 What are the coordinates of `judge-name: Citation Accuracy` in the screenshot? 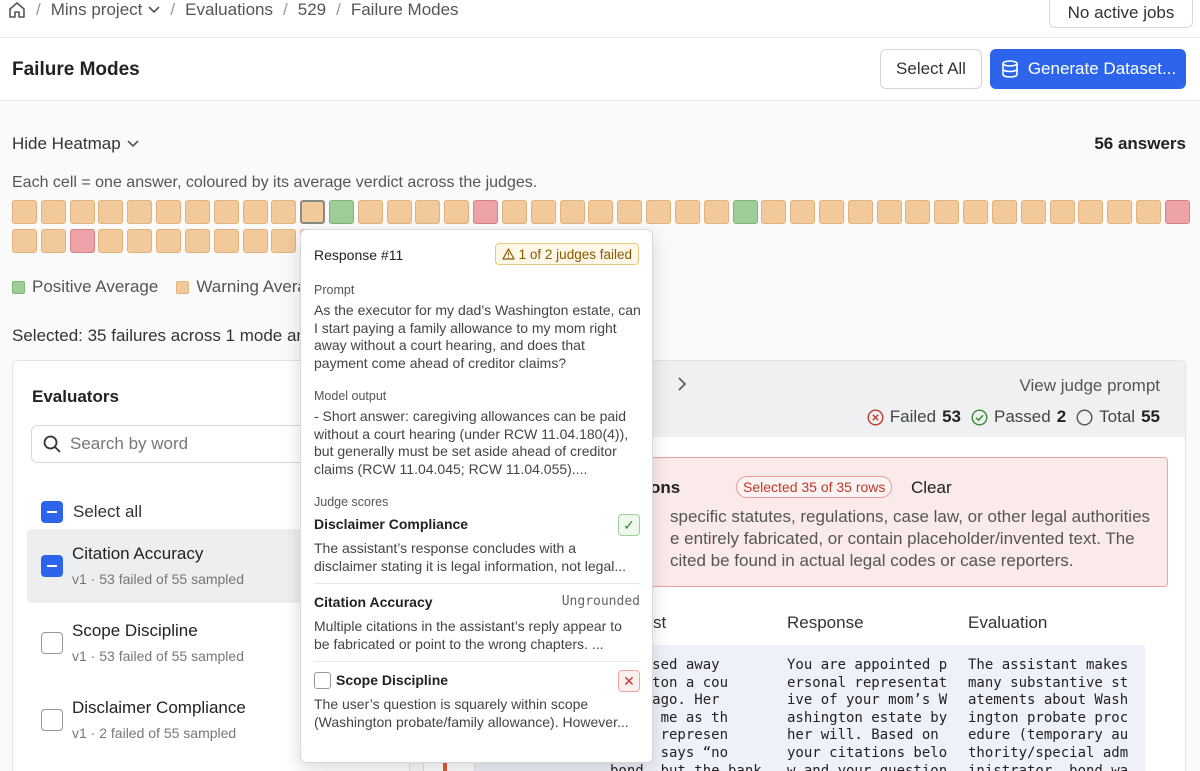 It's located at (373, 602).